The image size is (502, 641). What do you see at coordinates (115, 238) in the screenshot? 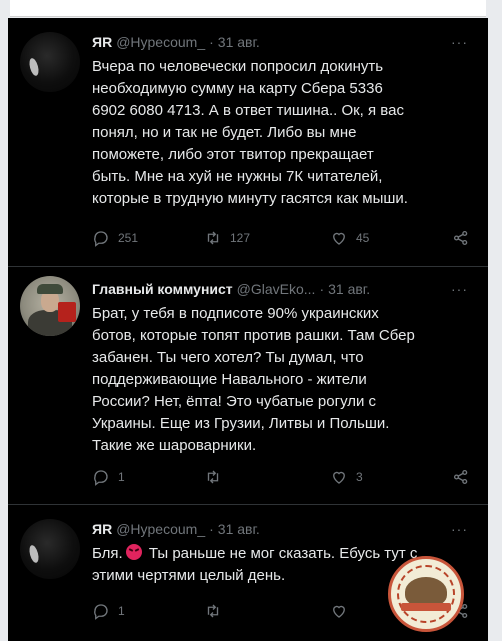
I see `reply-button: 251` at bounding box center [115, 238].